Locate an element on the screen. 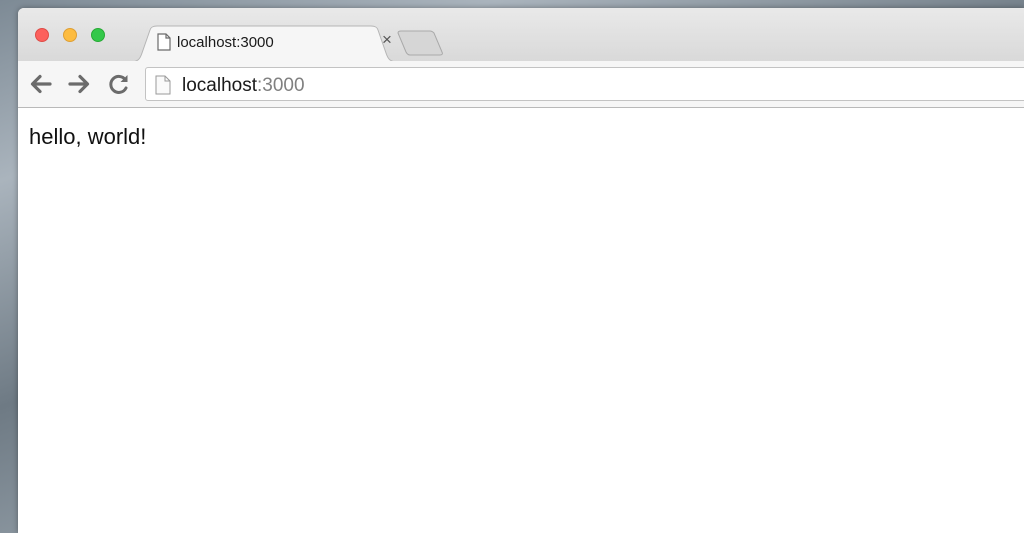 The width and height of the screenshot is (1024, 533). reload-icon is located at coordinates (119, 84).